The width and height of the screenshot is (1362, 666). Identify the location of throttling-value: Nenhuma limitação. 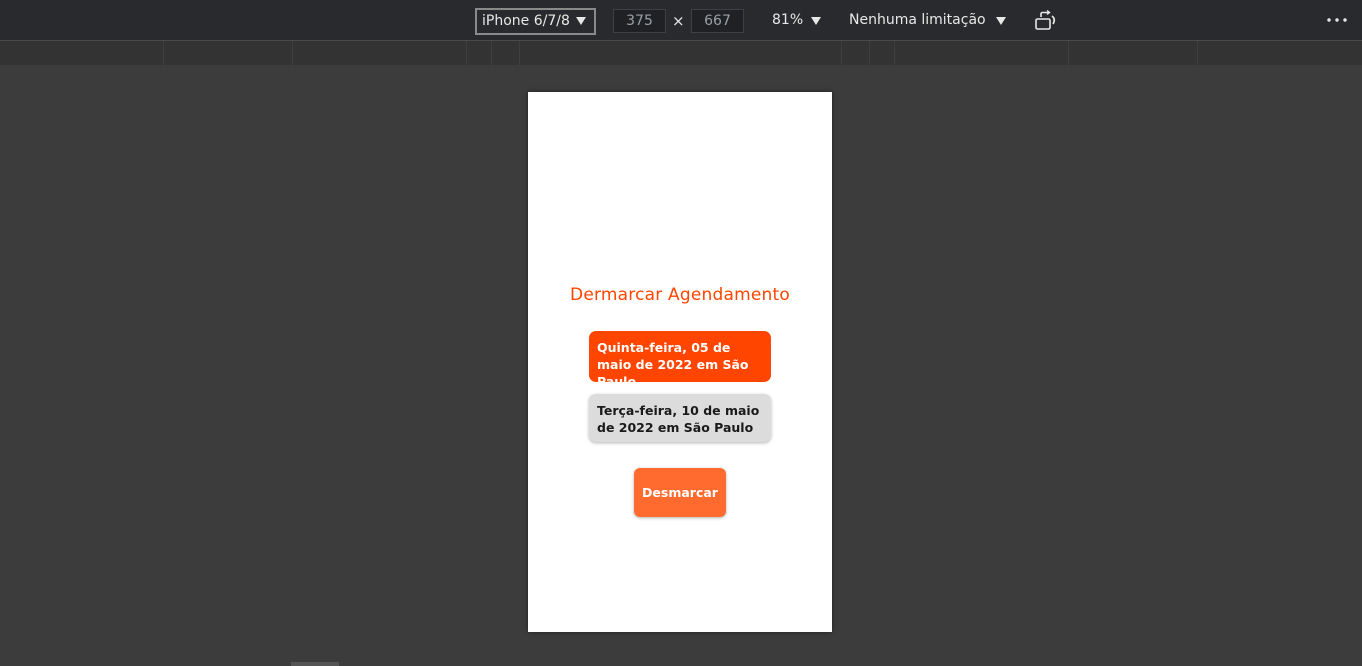
(917, 20).